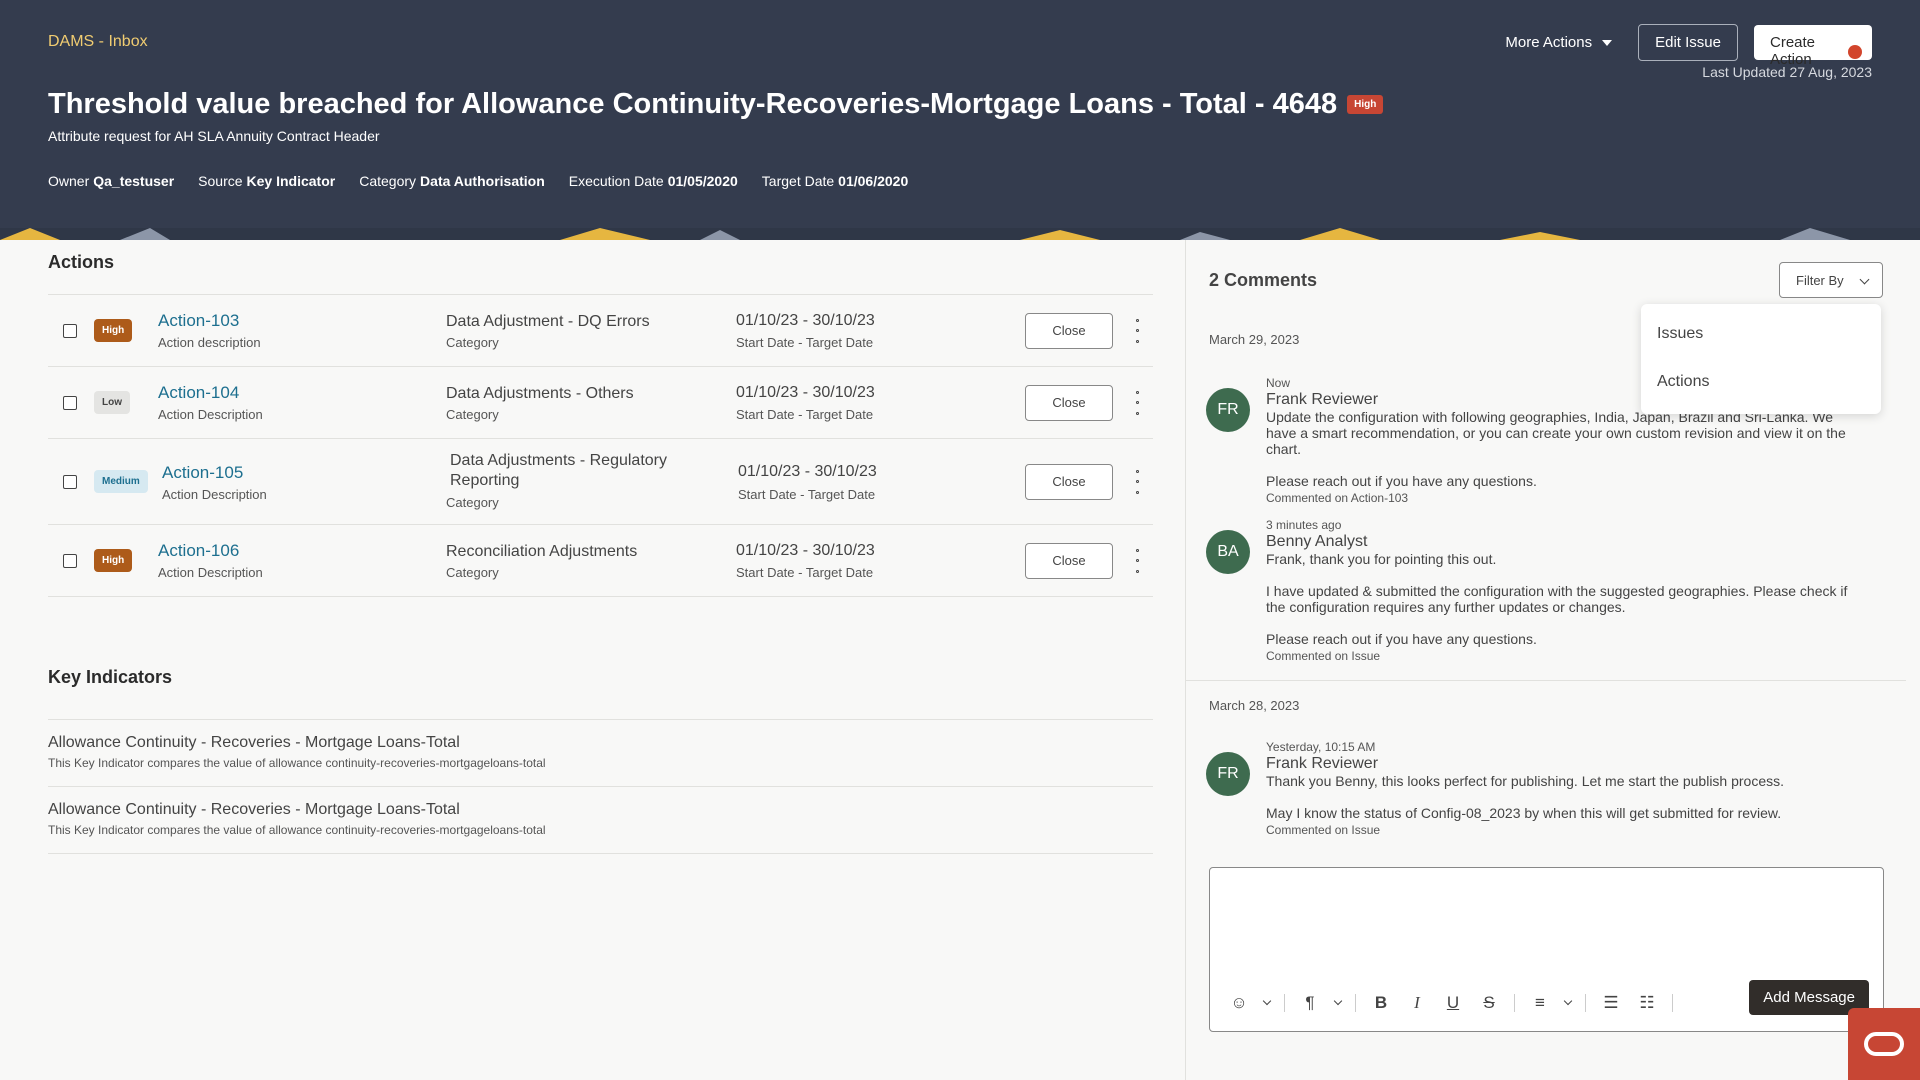  What do you see at coordinates (198, 551) in the screenshot?
I see `action-link: Action-106` at bounding box center [198, 551].